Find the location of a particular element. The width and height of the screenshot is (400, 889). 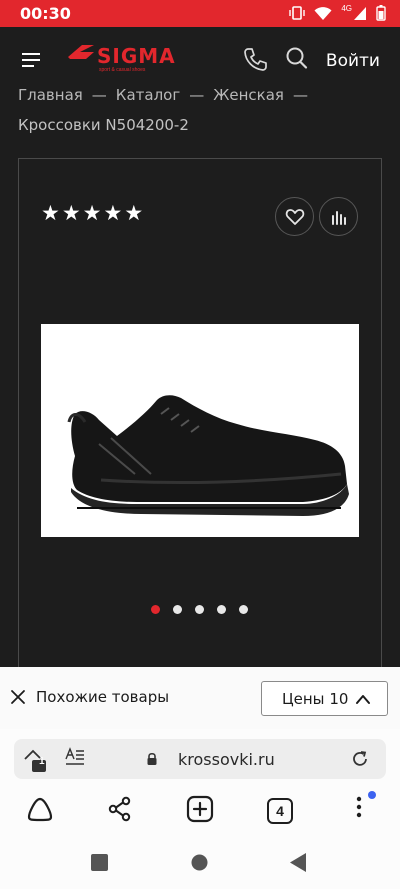

rating-stars: ★ ★ ★ ★ ★ is located at coordinates (92, 213).